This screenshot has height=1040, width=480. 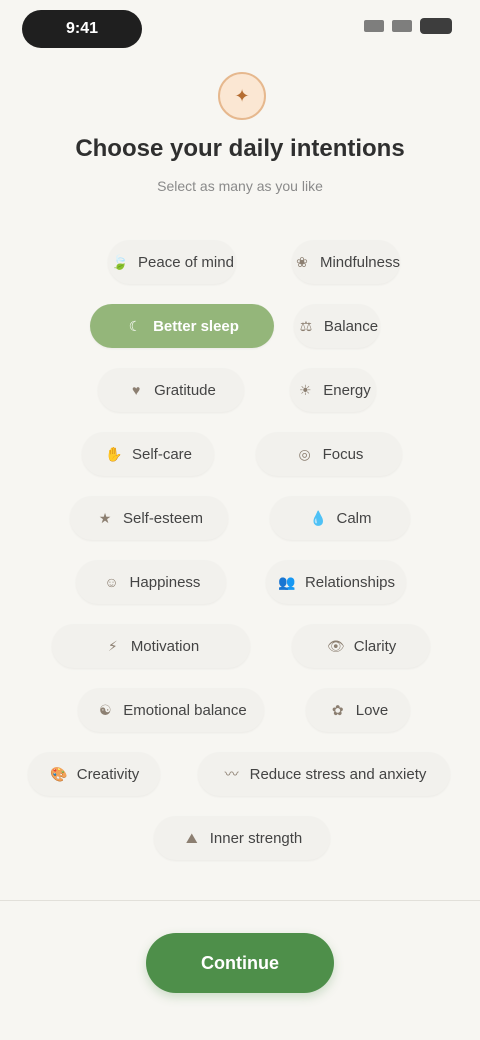 I want to click on chip-focus: ◎ Focus, so click(x=329, y=454).